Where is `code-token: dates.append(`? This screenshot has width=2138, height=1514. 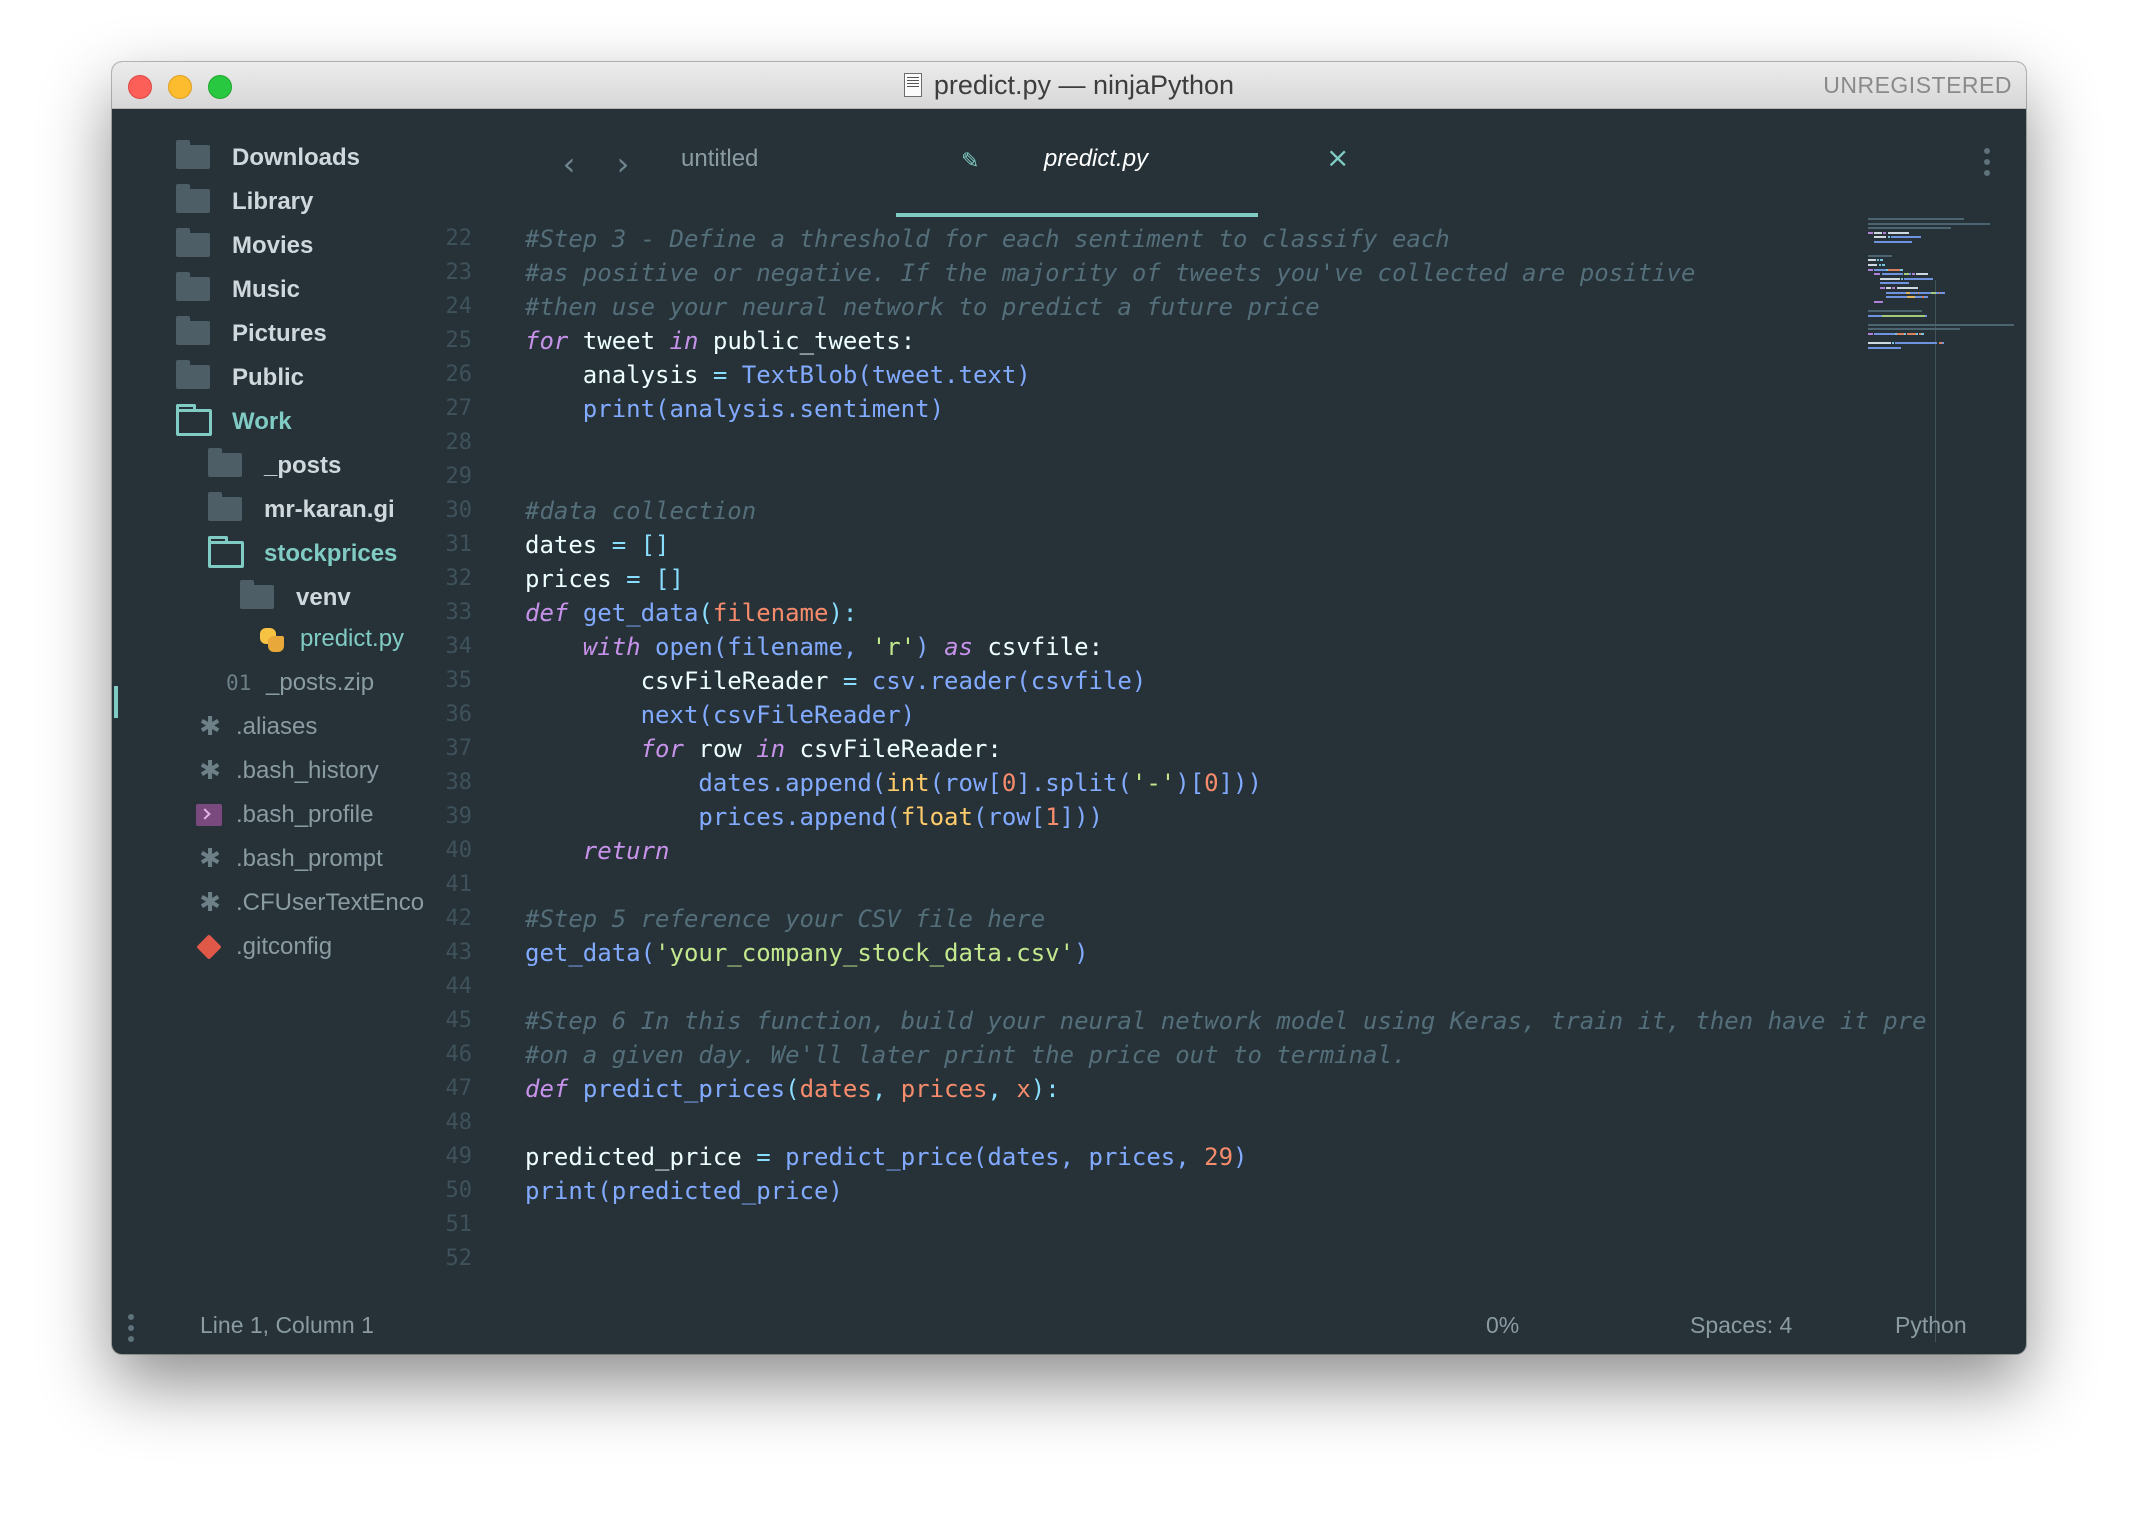
code-token: dates.append( is located at coordinates (792, 783).